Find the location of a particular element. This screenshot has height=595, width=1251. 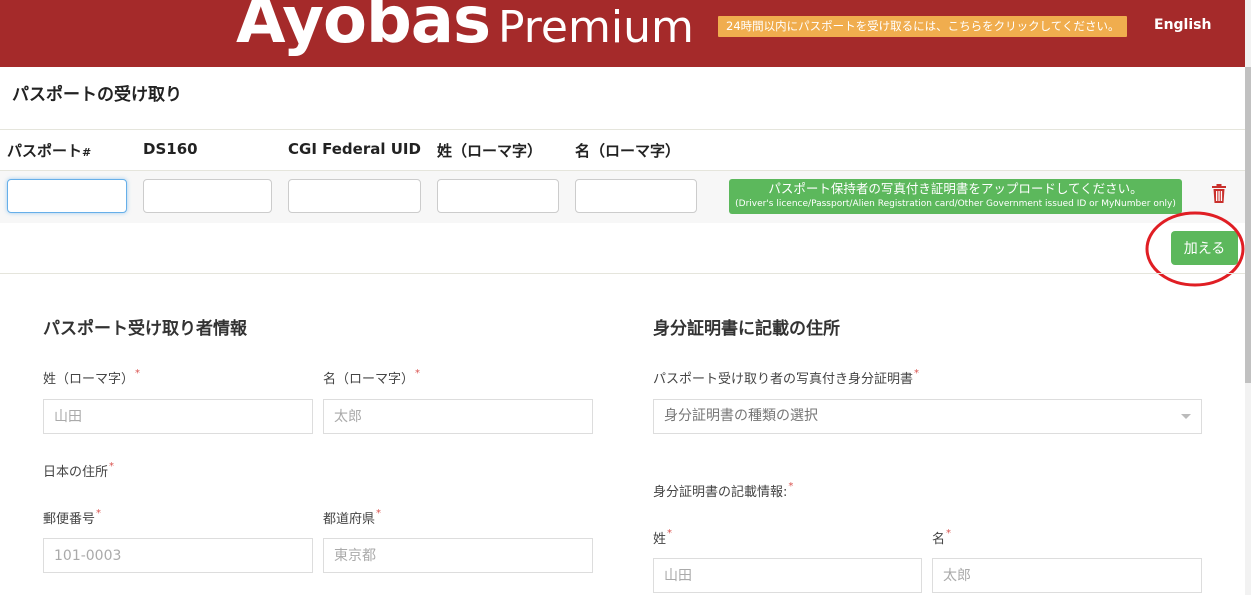

label-text: パスポート受け取り者の写真付き身分証明書 is located at coordinates (783, 379).